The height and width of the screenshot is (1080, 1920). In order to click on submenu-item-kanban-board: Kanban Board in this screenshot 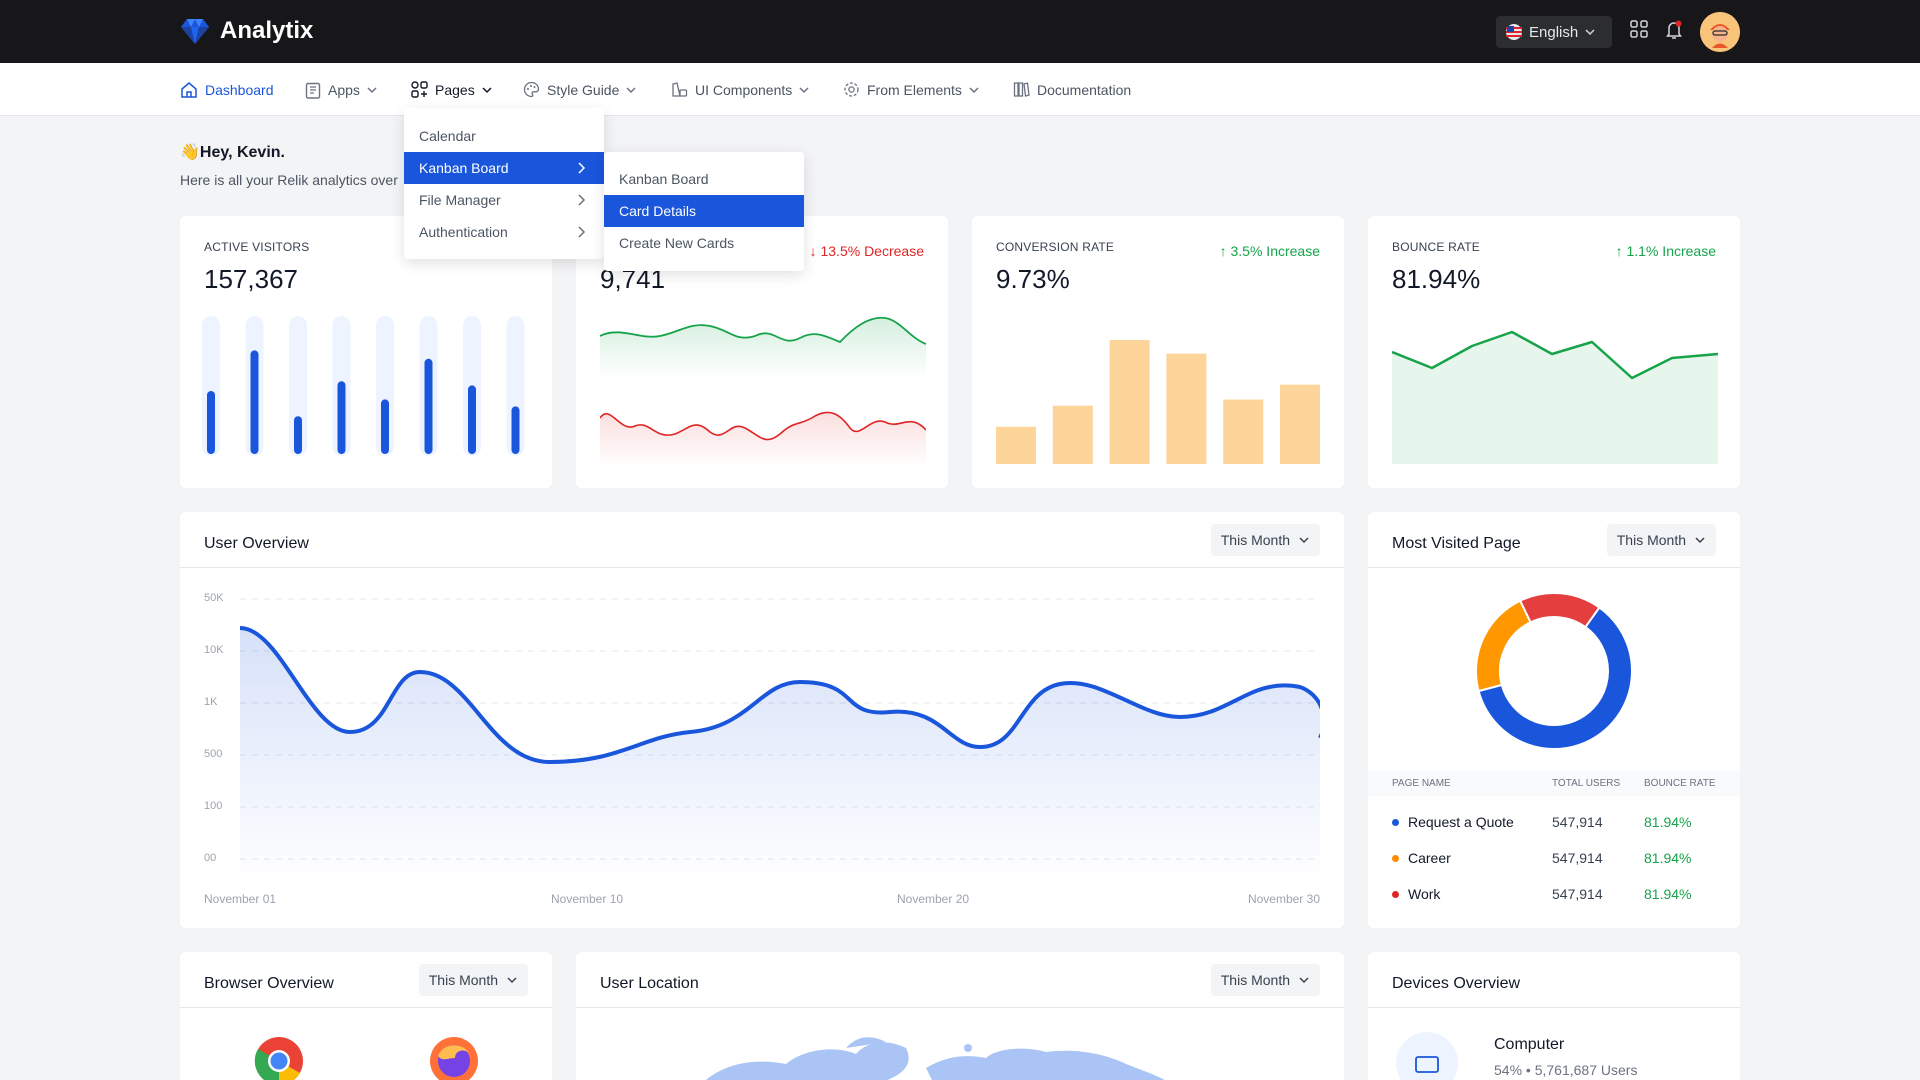, I will do `click(704, 179)`.